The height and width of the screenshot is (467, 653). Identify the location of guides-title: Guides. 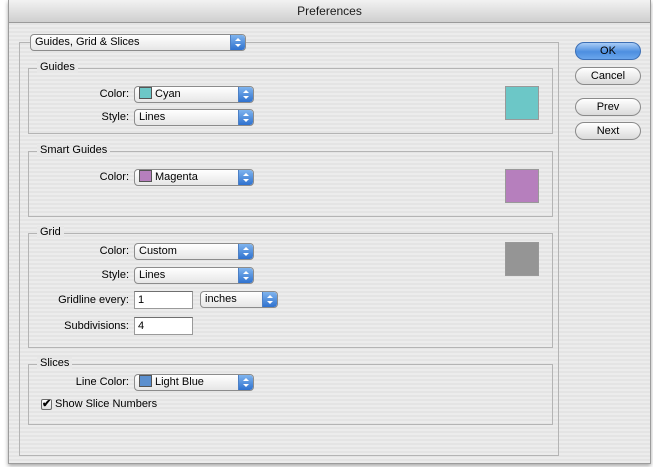
(57, 67).